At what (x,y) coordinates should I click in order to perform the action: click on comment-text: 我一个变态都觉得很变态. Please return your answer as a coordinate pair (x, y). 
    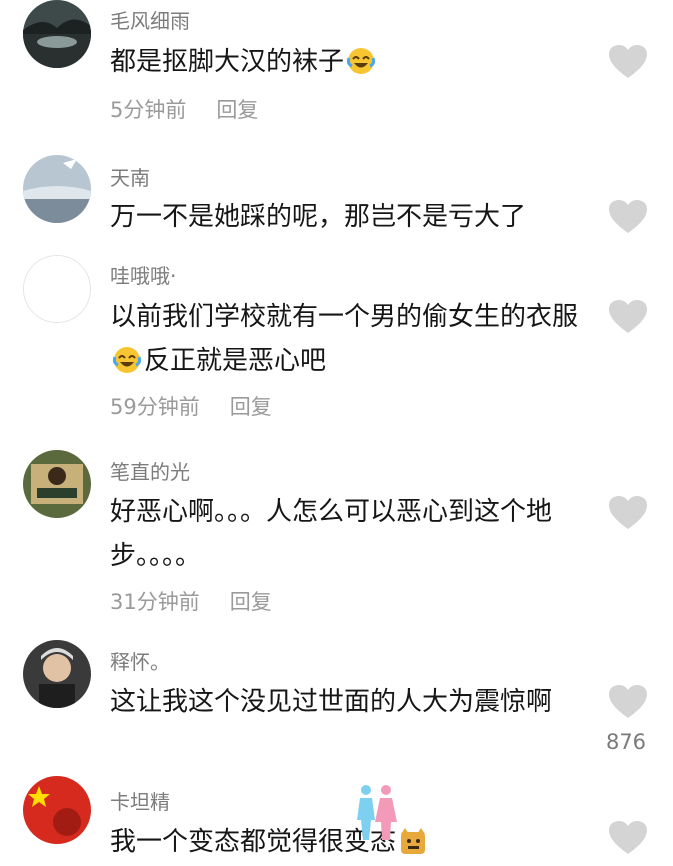
    Looking at the image, I should click on (340, 842).